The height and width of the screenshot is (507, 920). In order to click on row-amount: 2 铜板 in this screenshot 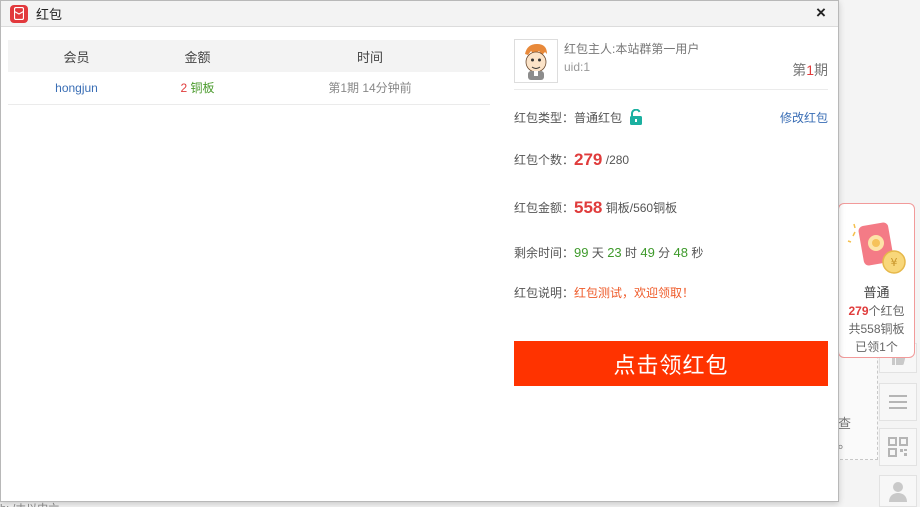, I will do `click(197, 88)`.